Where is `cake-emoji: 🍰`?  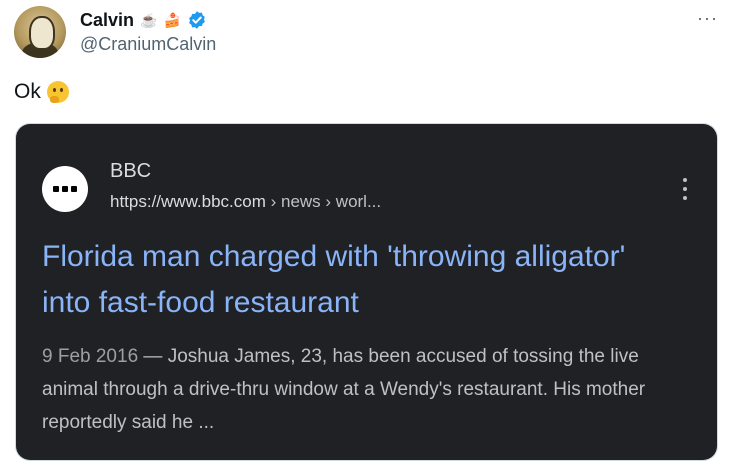 cake-emoji: 🍰 is located at coordinates (172, 20).